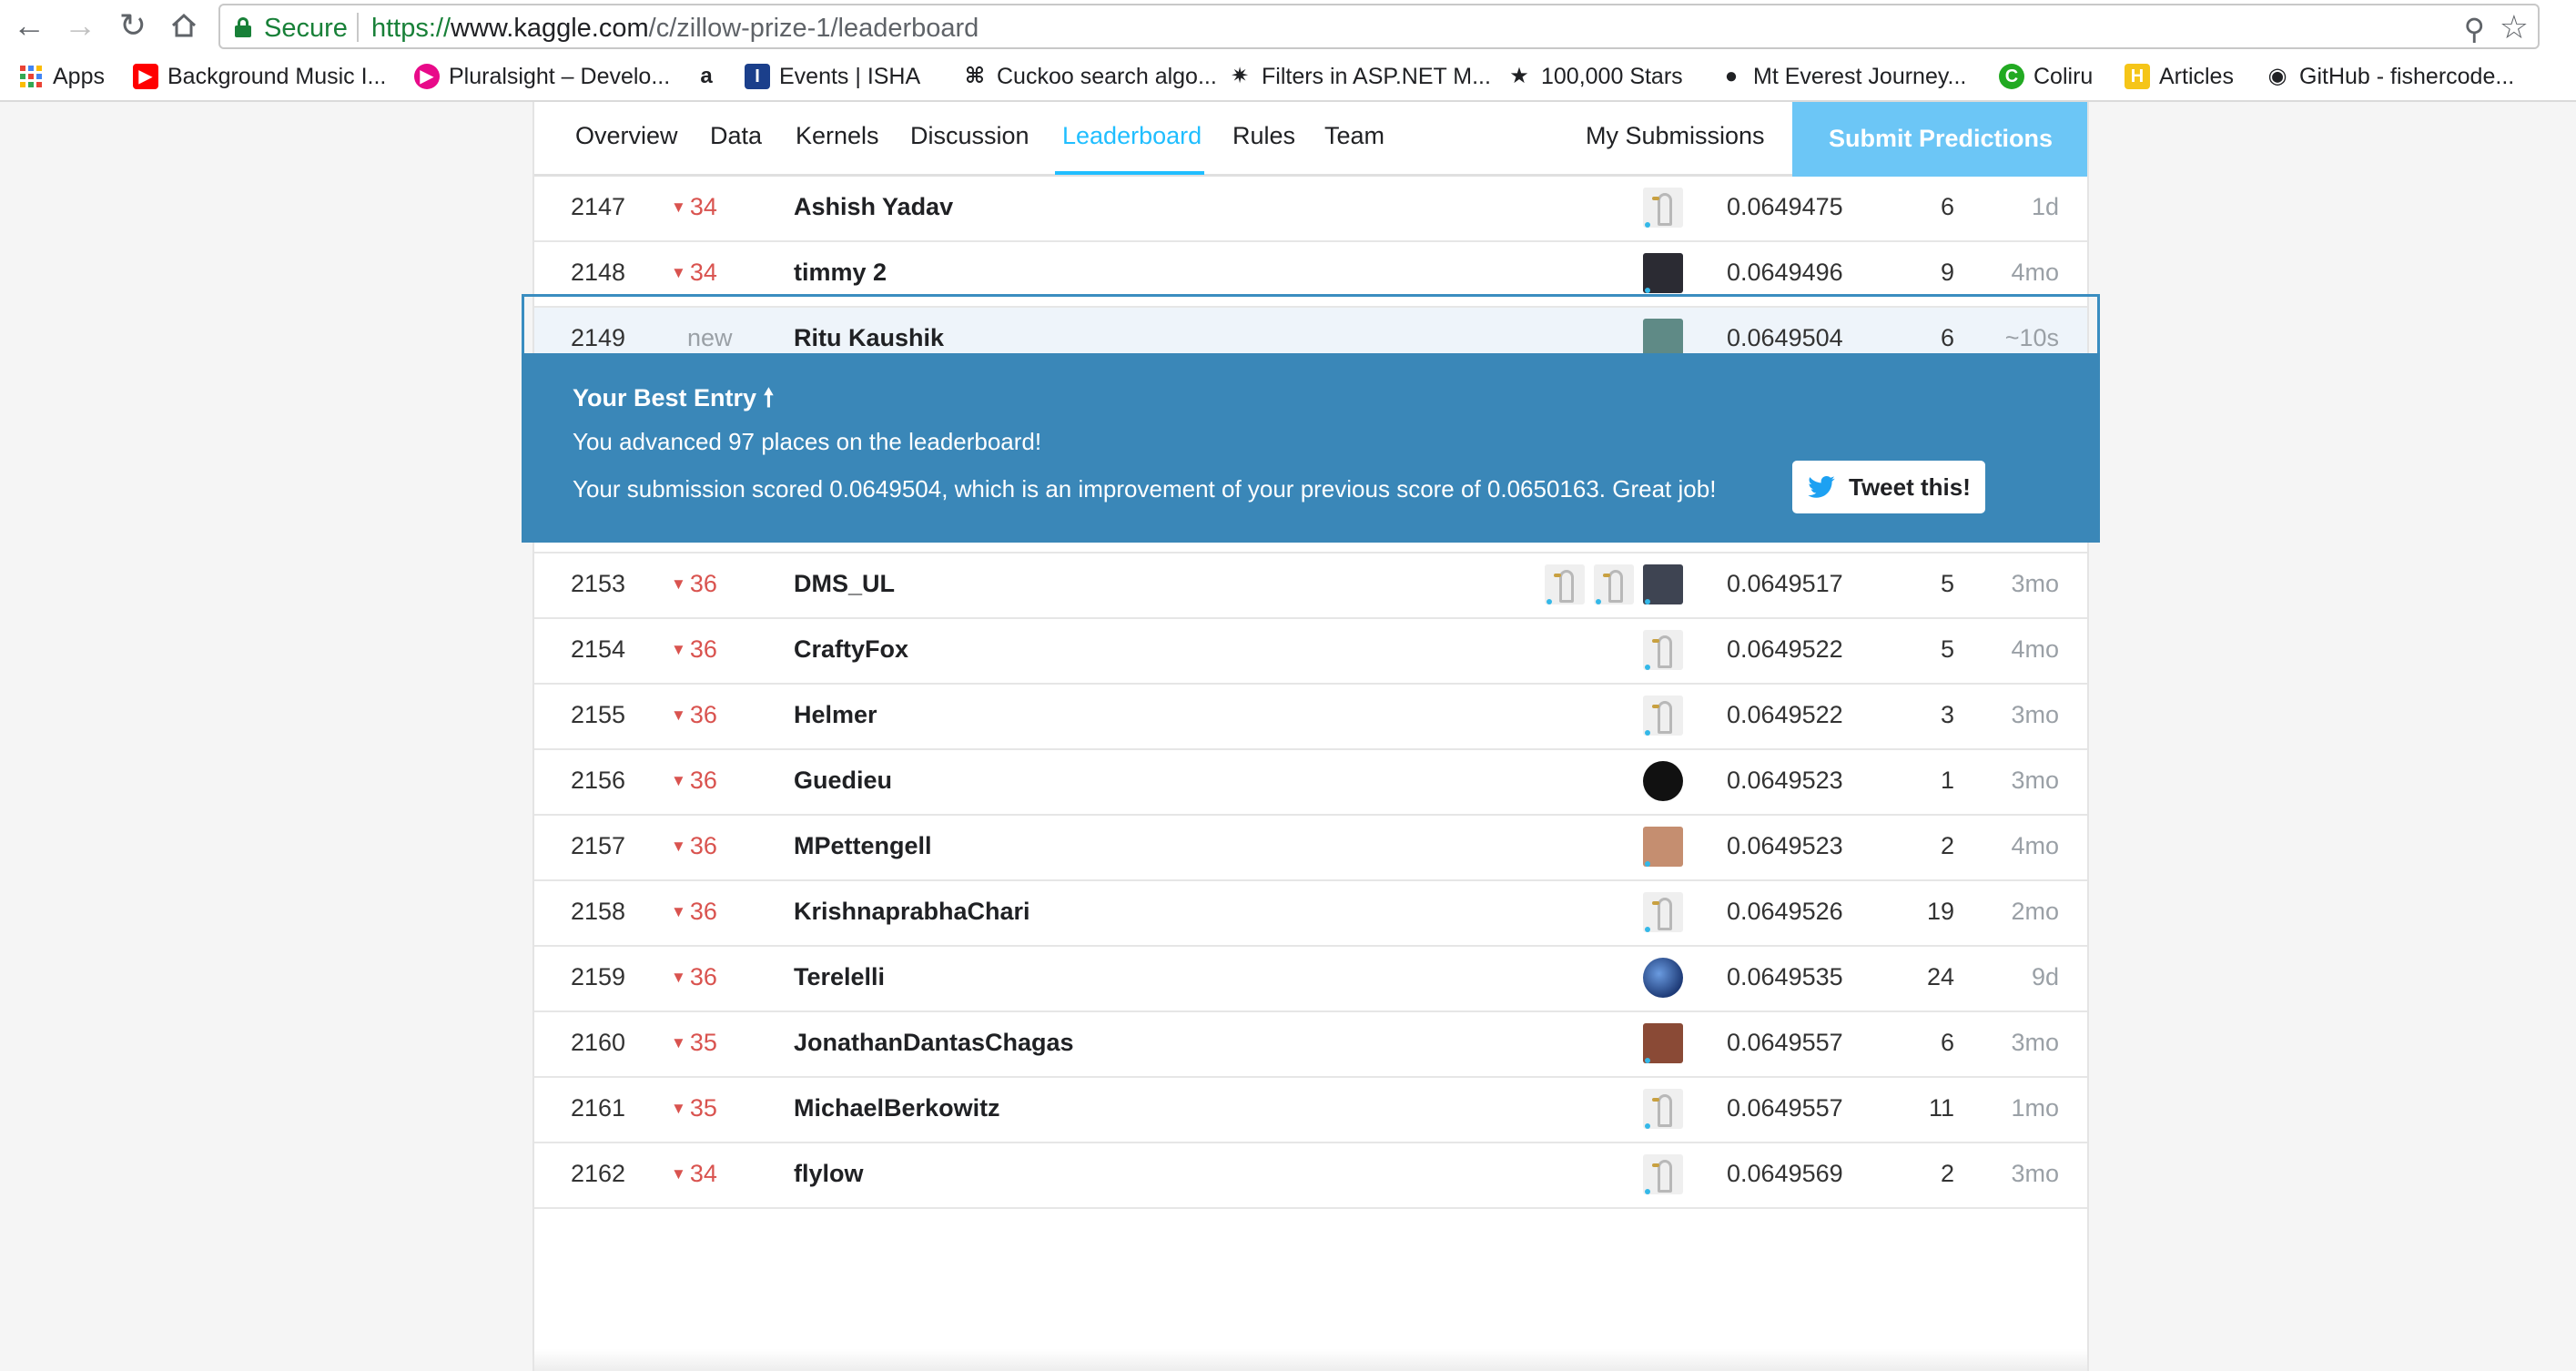  I want to click on team-name: timmy 2, so click(840, 273).